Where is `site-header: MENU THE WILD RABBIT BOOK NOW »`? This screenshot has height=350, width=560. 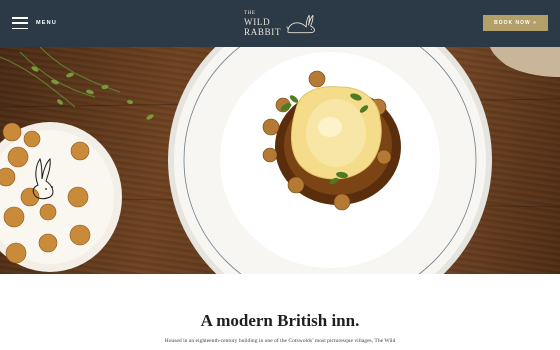 site-header: MENU THE WILD RABBIT BOOK NOW » is located at coordinates (280, 23).